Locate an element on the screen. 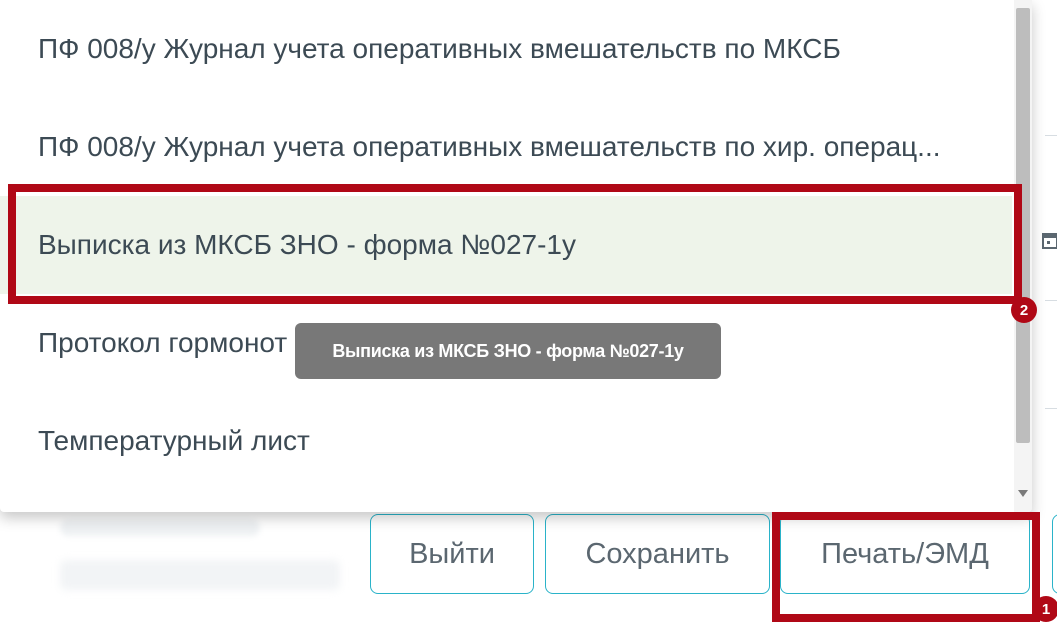  scroll-down-arrow-icon is located at coordinates (1023, 493).